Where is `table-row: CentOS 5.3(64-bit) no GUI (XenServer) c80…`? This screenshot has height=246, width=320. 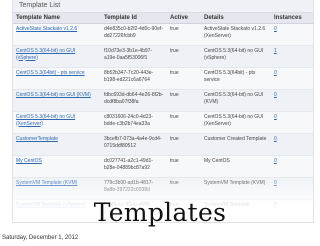 table-row: CentOS 5.3(64-bit) no GUI (XenServer) c80… is located at coordinates (163, 122).